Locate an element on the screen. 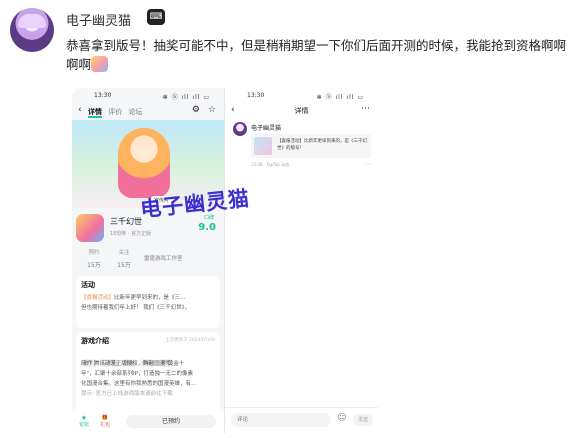  post-time: 15:08 · TapTap 动态 is located at coordinates (270, 164).